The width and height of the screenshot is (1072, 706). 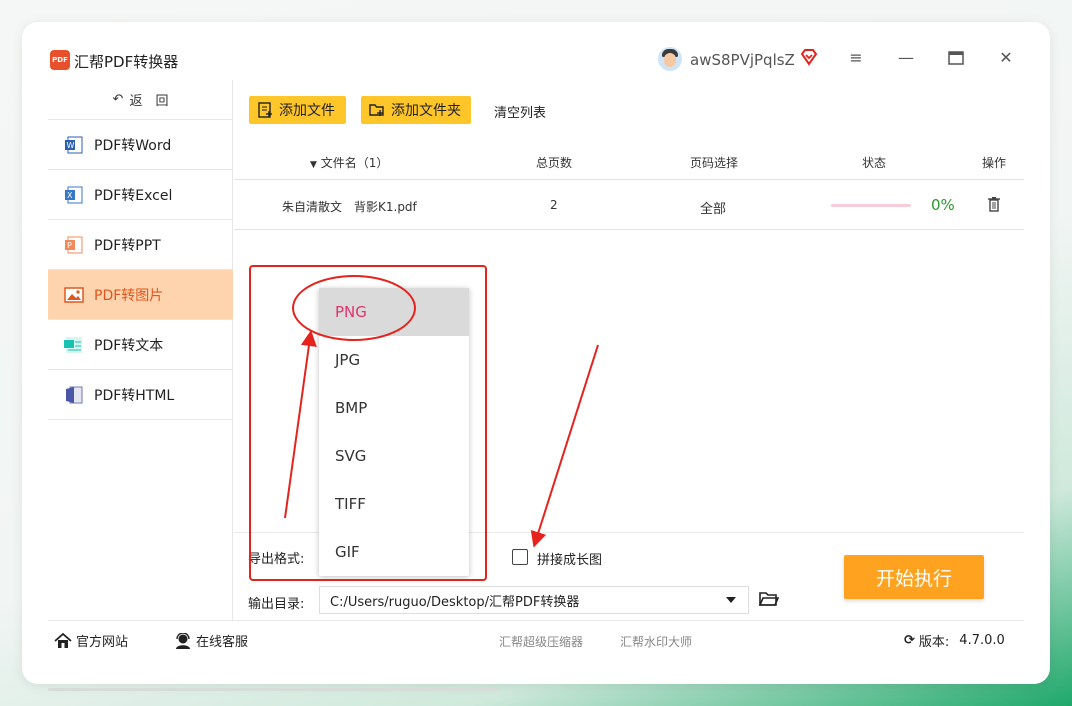 What do you see at coordinates (994, 204) in the screenshot?
I see `trash-icon` at bounding box center [994, 204].